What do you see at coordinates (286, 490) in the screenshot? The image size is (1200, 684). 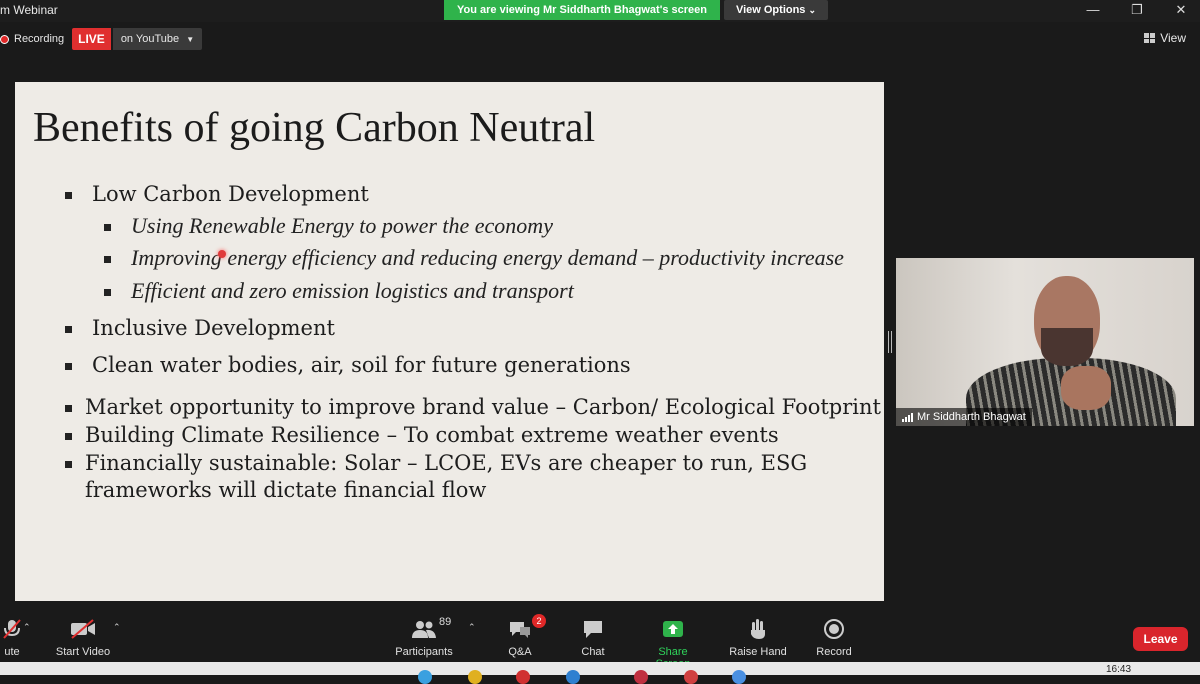 I see `slide-bullet-continuation: frameworks will dictate financial flow` at bounding box center [286, 490].